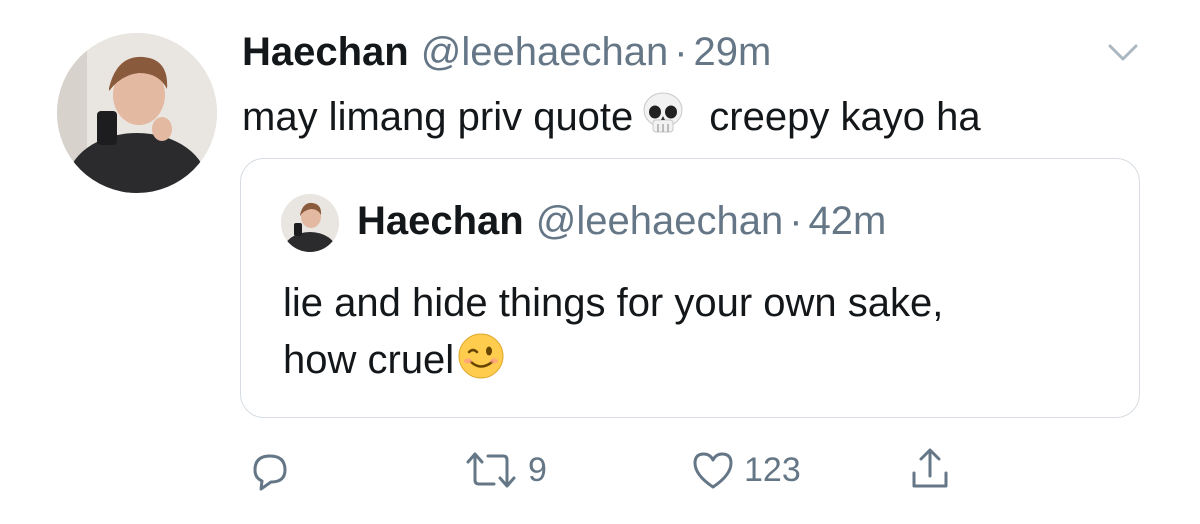 Image resolution: width=1200 pixels, height=524 pixels. Describe the element at coordinates (440, 221) in the screenshot. I see `quoted-author-name: Haechan` at that location.